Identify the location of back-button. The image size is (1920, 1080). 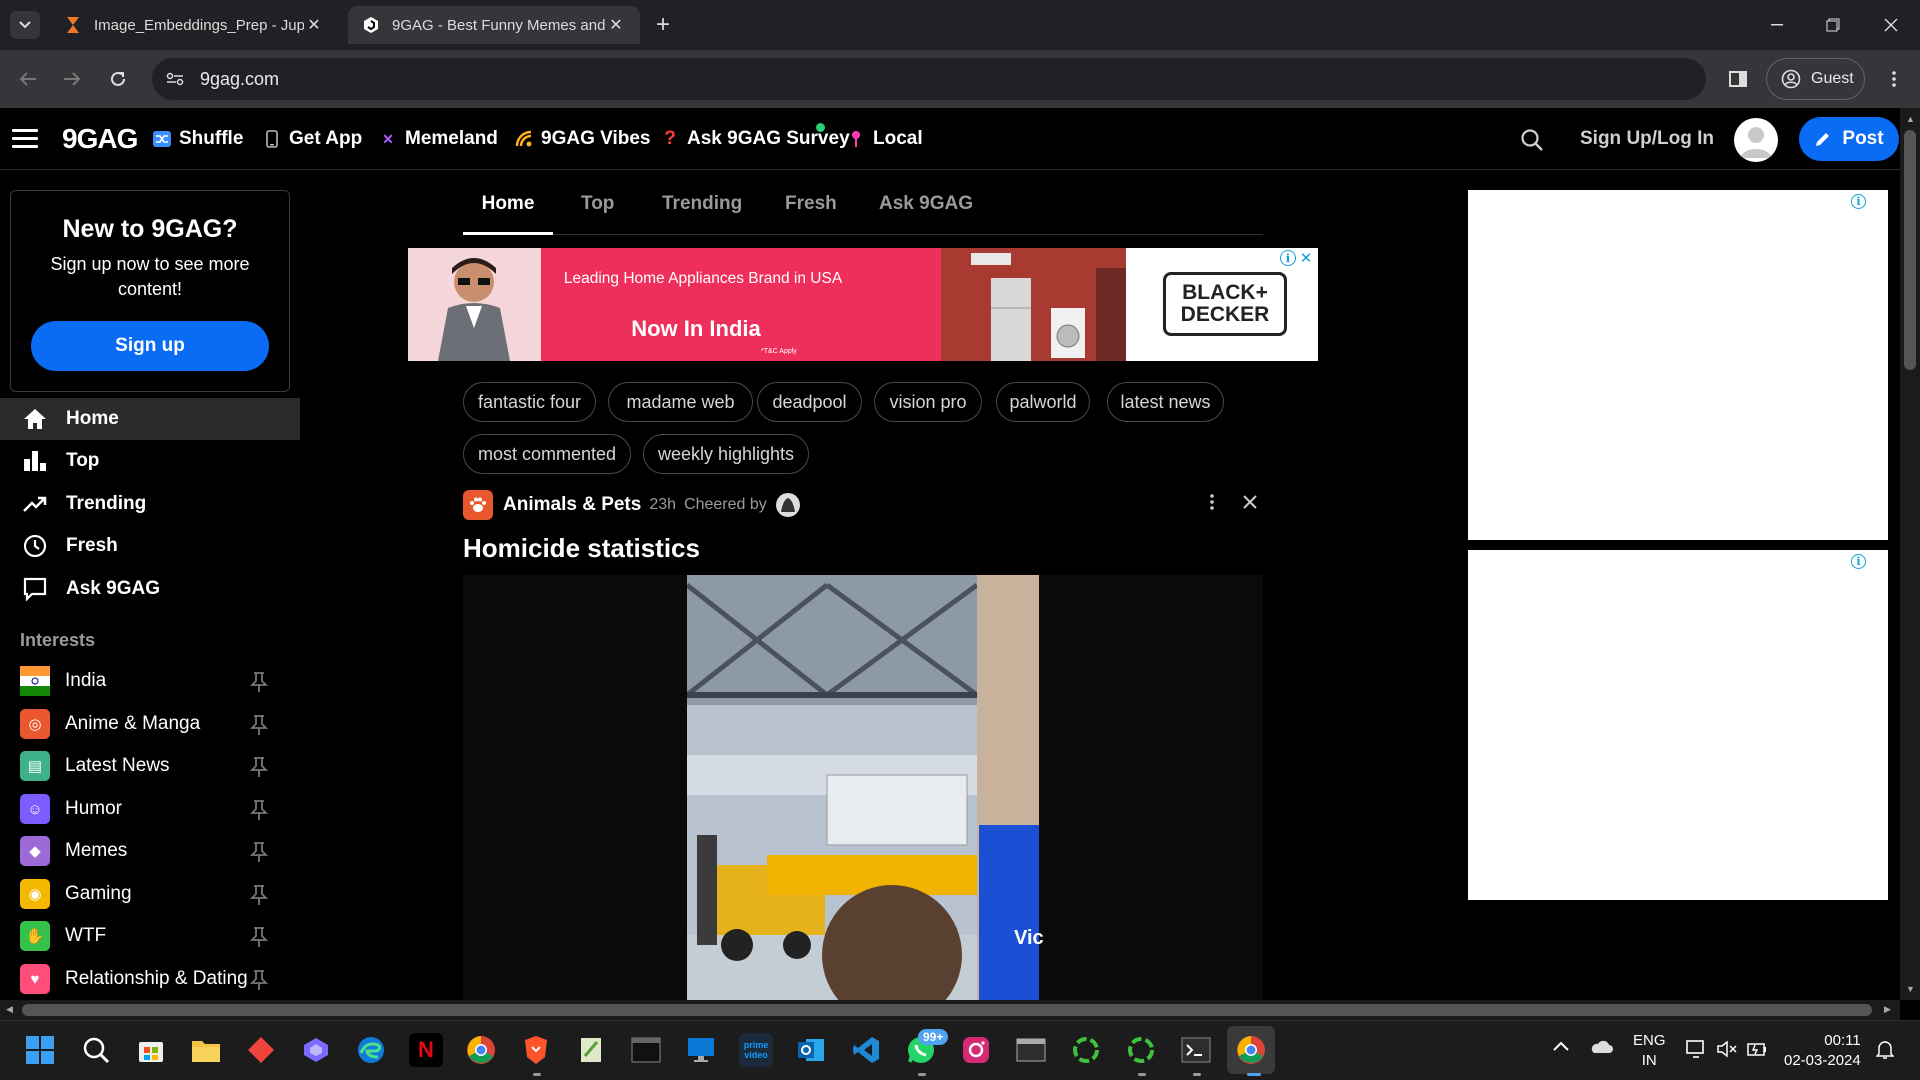
(28, 79).